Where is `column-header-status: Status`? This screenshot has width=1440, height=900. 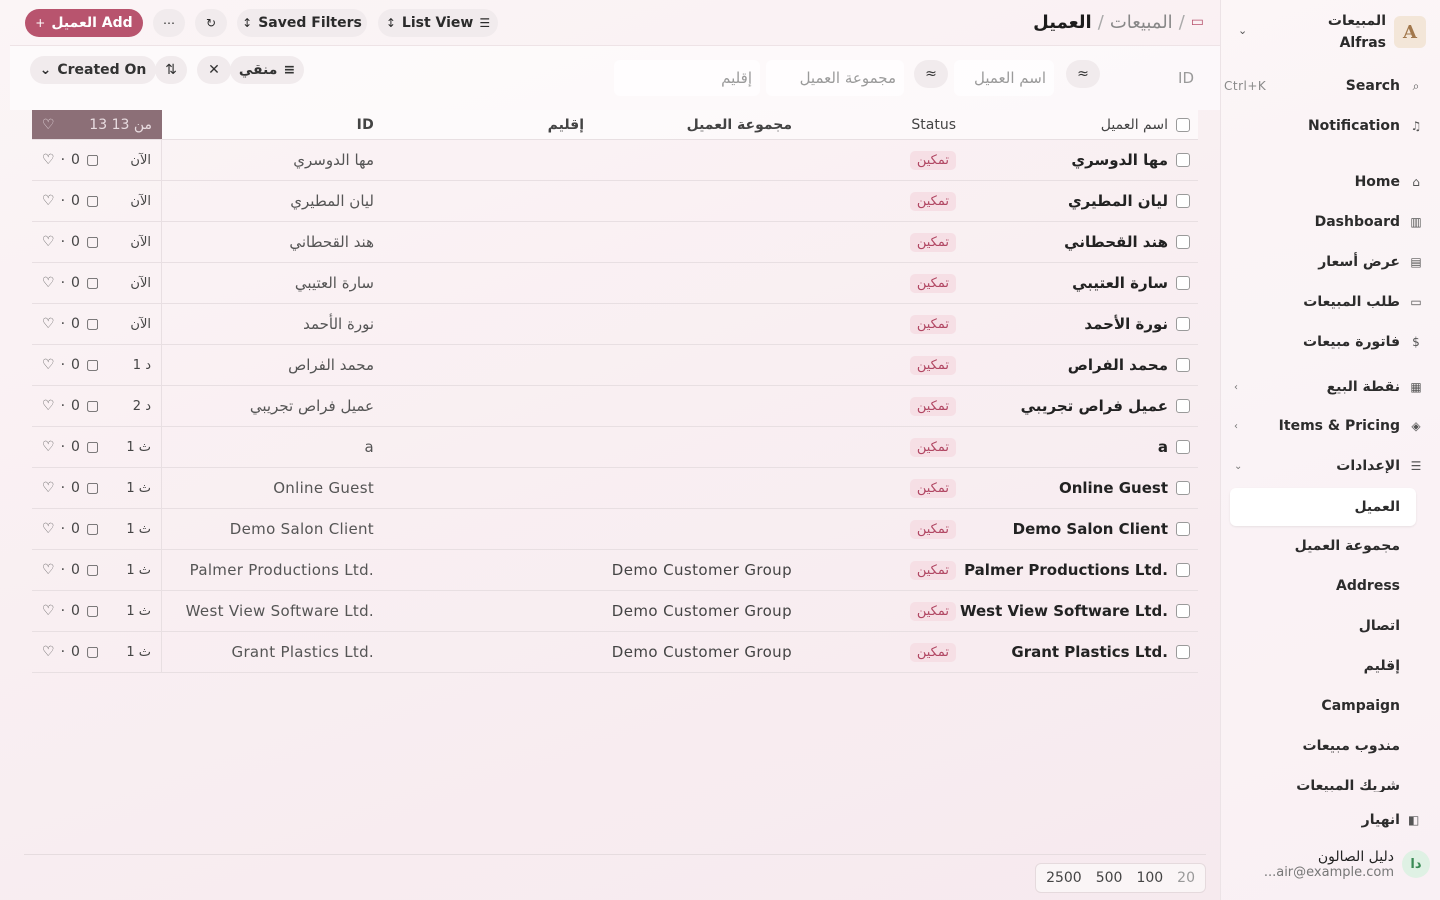 column-header-status: Status is located at coordinates (896, 124).